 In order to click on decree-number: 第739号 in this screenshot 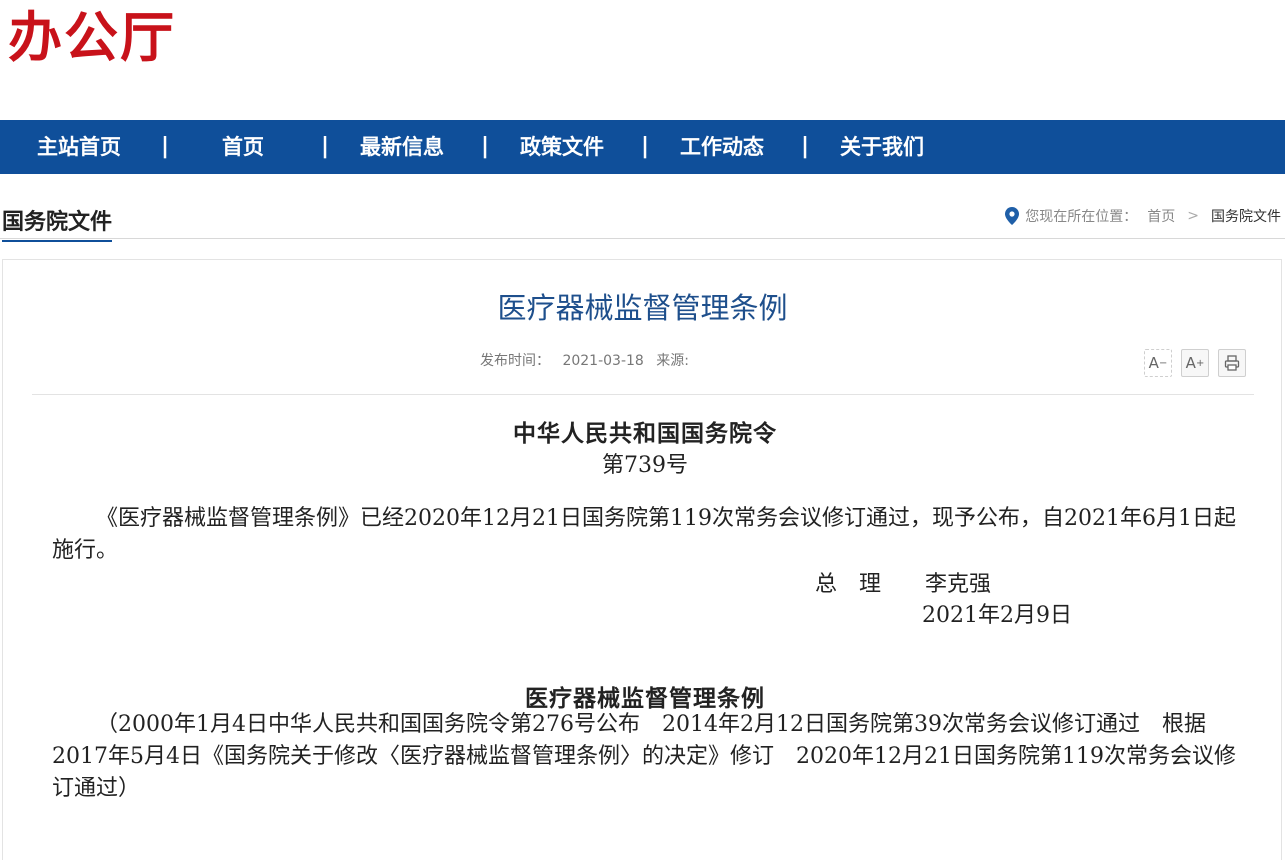, I will do `click(645, 465)`.